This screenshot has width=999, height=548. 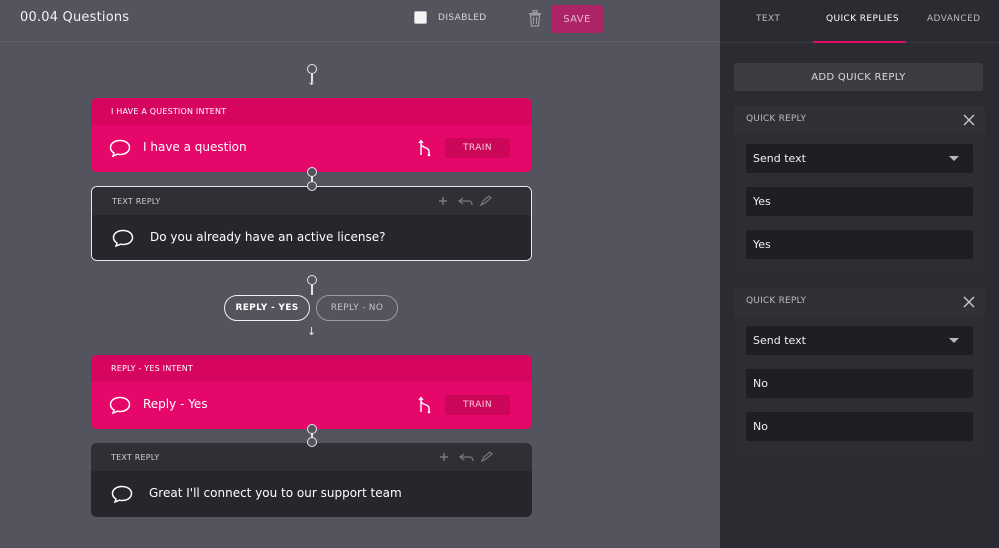 I want to click on disabled-checkbox, so click(x=420, y=17).